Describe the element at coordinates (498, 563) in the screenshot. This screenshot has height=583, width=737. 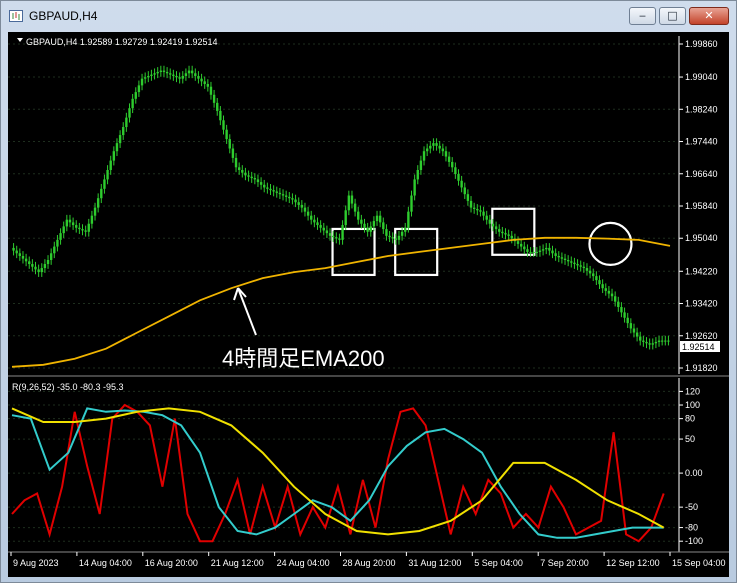
I see `time-tick-label: 5 Sep 04:00` at that location.